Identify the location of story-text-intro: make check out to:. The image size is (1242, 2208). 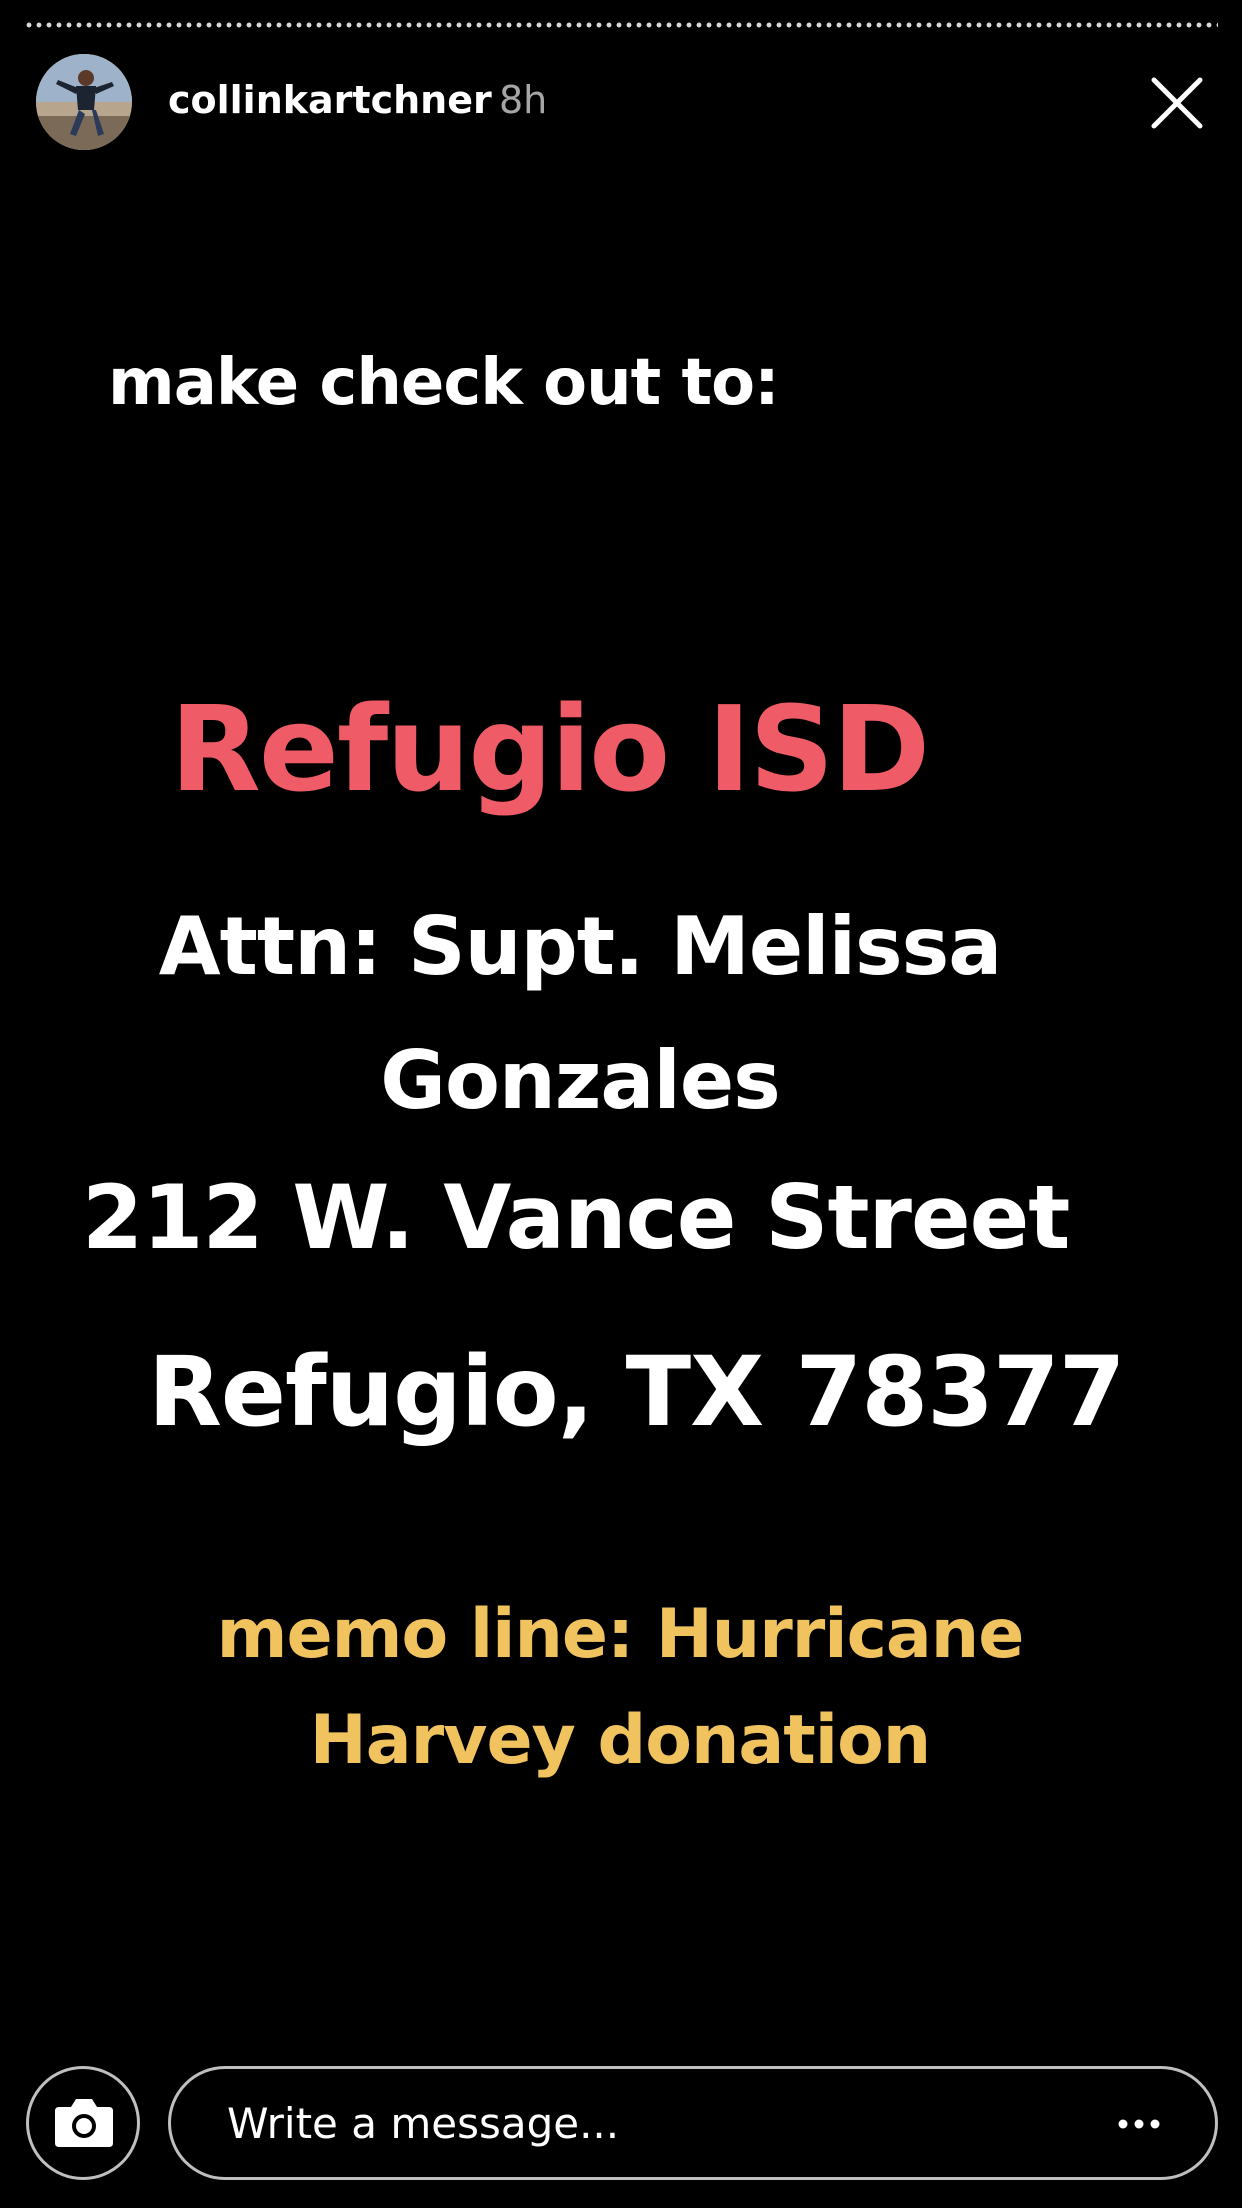
(444, 383).